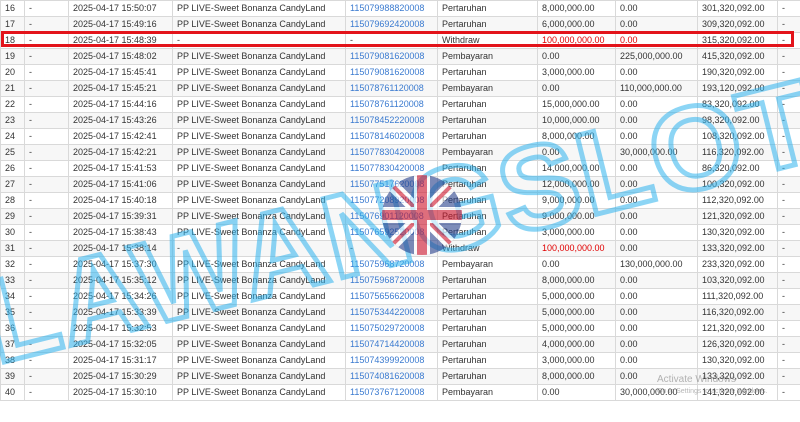 Image resolution: width=800 pixels, height=422 pixels. What do you see at coordinates (737, 328) in the screenshot?
I see `balance-cell: 121,320,092.00` at bounding box center [737, 328].